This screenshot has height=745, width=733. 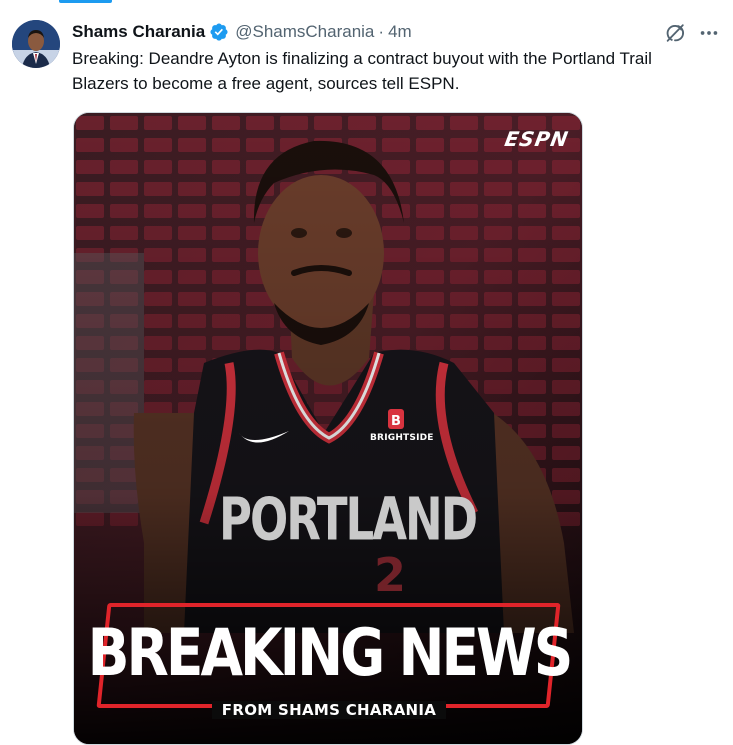 I want to click on verified-badge-icon, so click(x=219, y=32).